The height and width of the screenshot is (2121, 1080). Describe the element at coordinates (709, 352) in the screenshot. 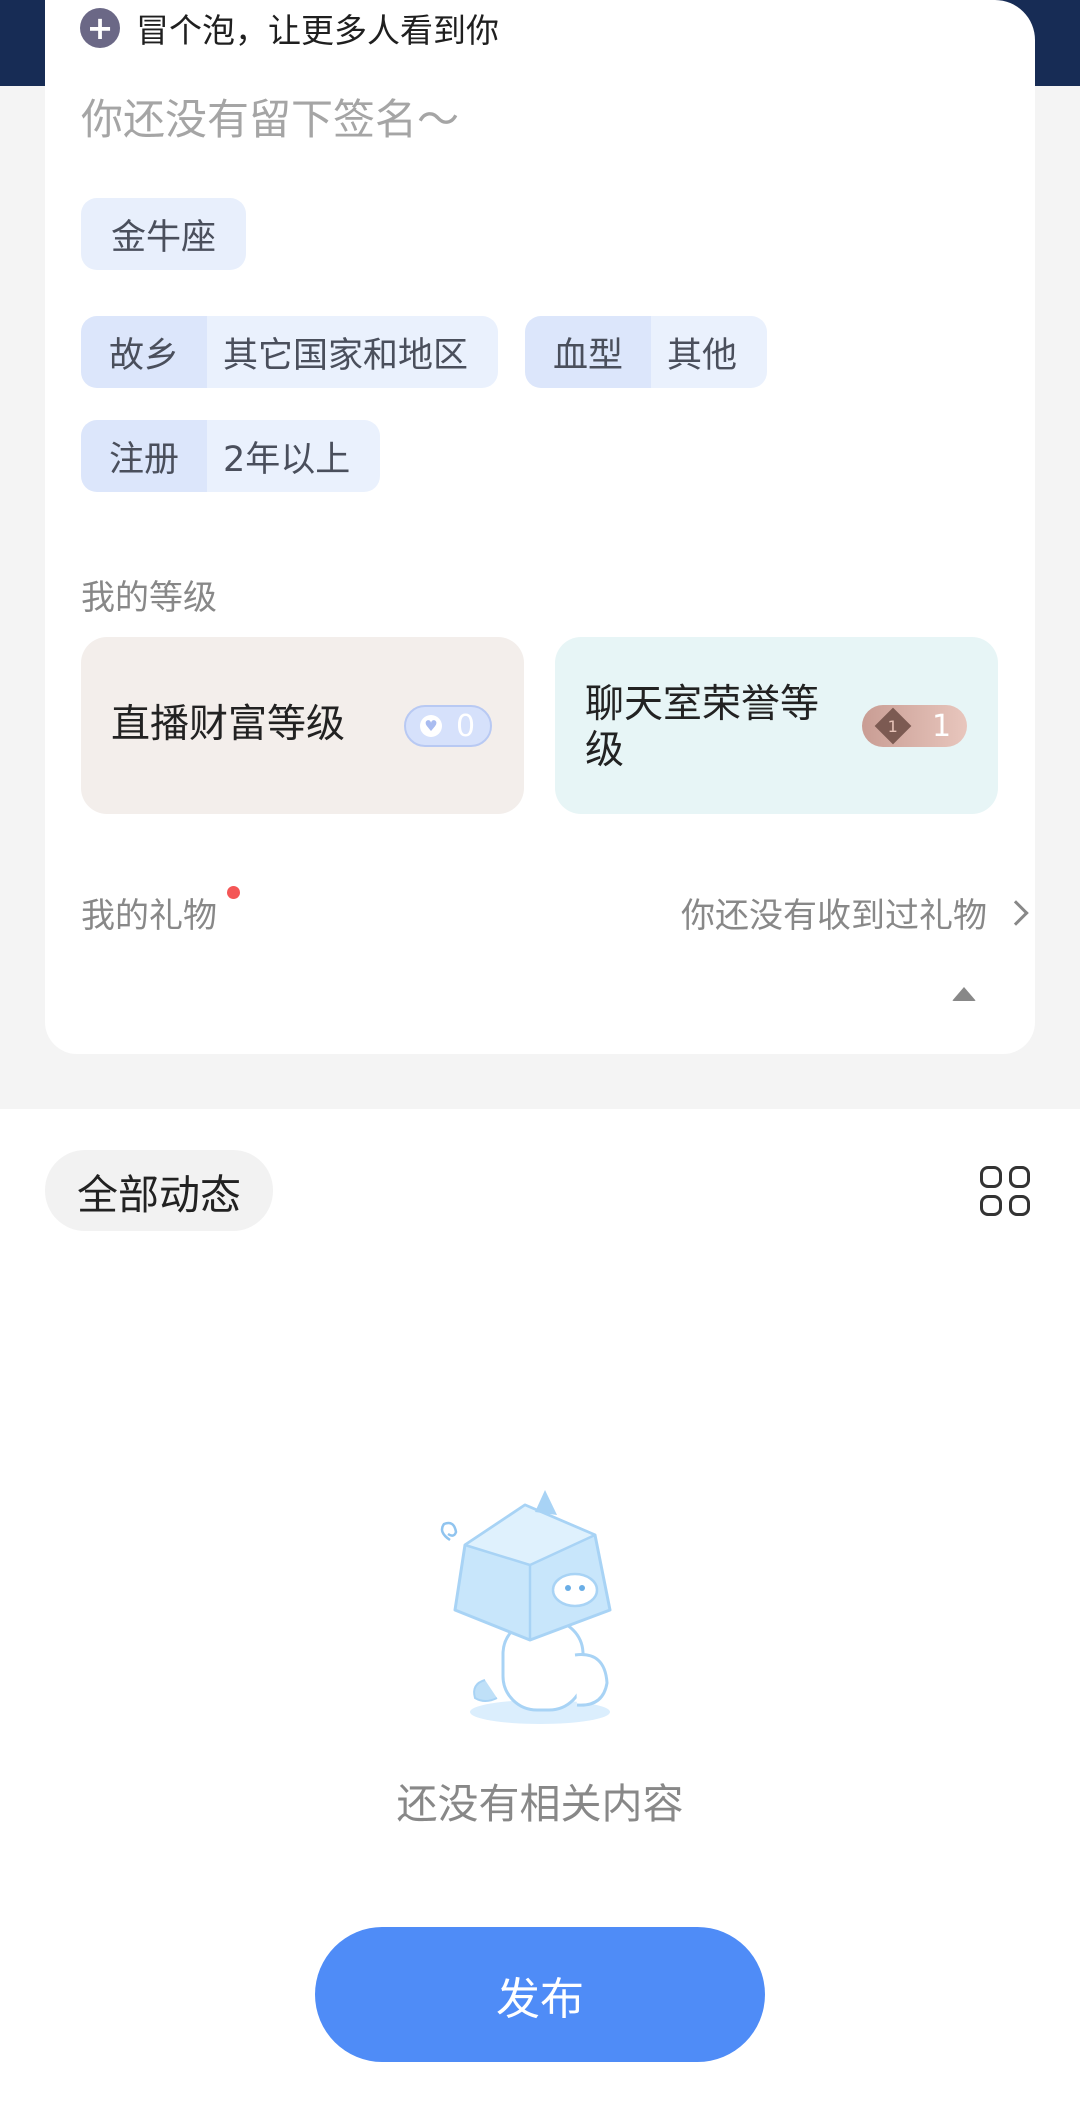

I see `blood-type-value: 其他` at that location.